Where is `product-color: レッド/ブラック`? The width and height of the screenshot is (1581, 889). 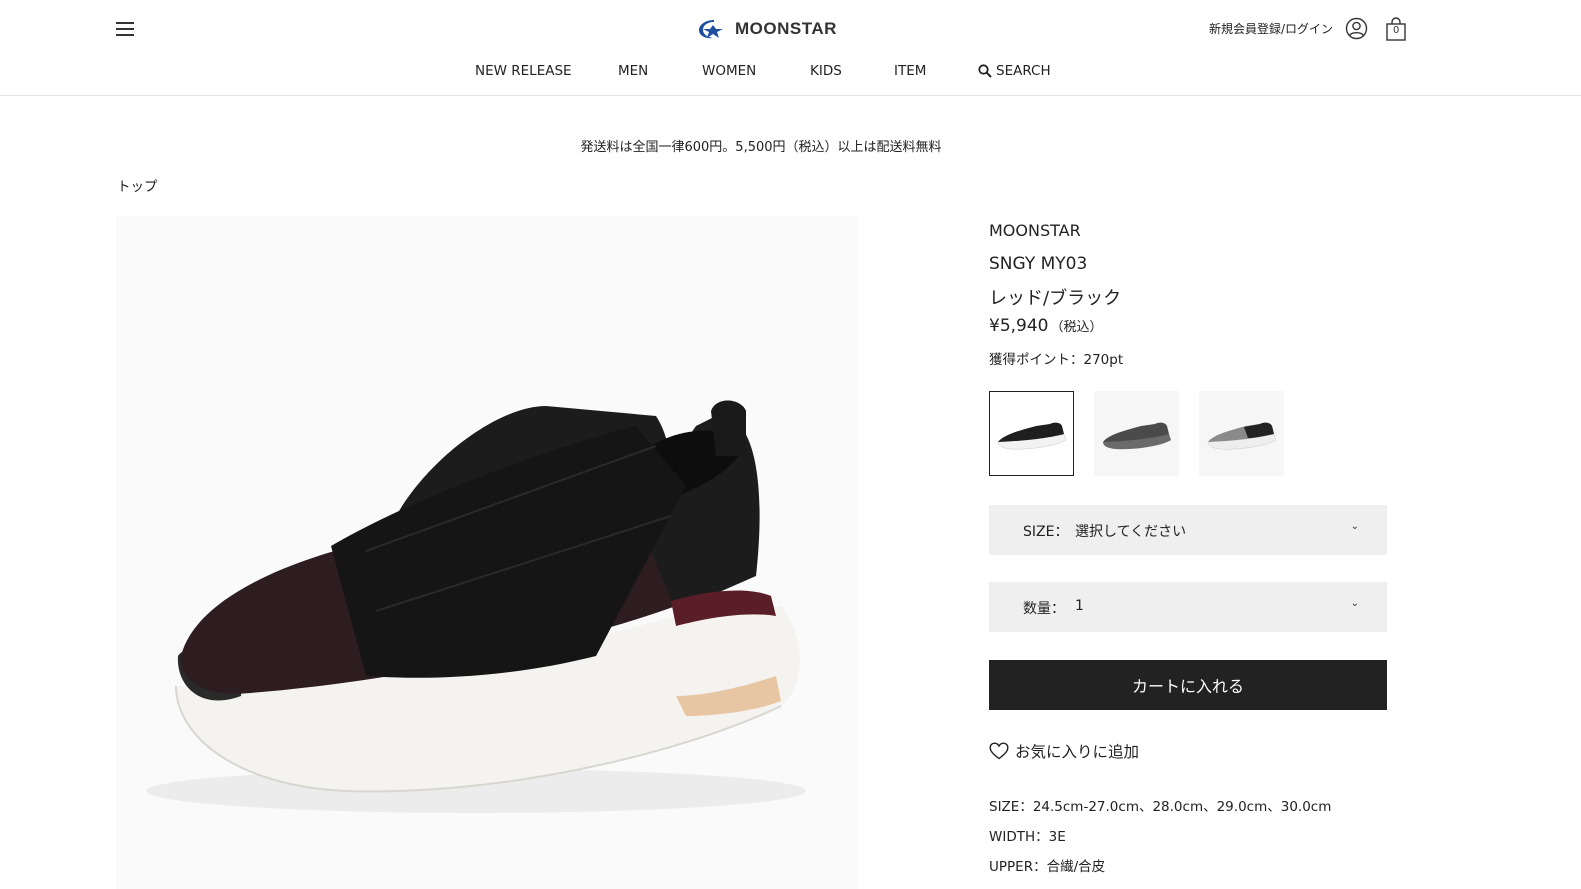 product-color: レッド/ブラック is located at coordinates (1055, 298).